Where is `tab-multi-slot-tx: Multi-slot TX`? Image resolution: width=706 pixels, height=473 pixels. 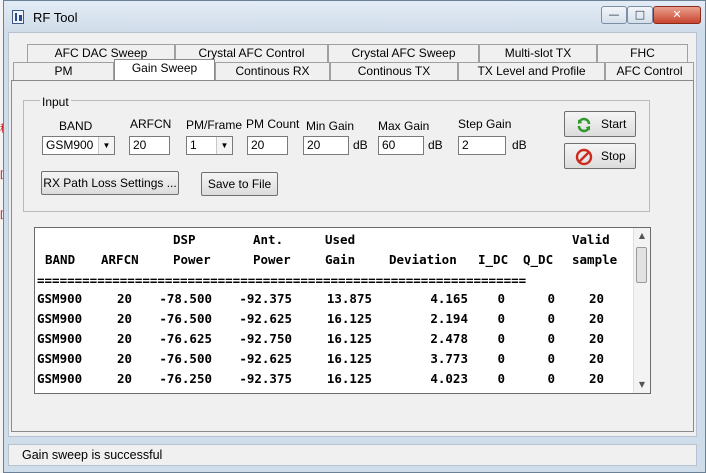
tab-multi-slot-tx: Multi-slot TX is located at coordinates (538, 53).